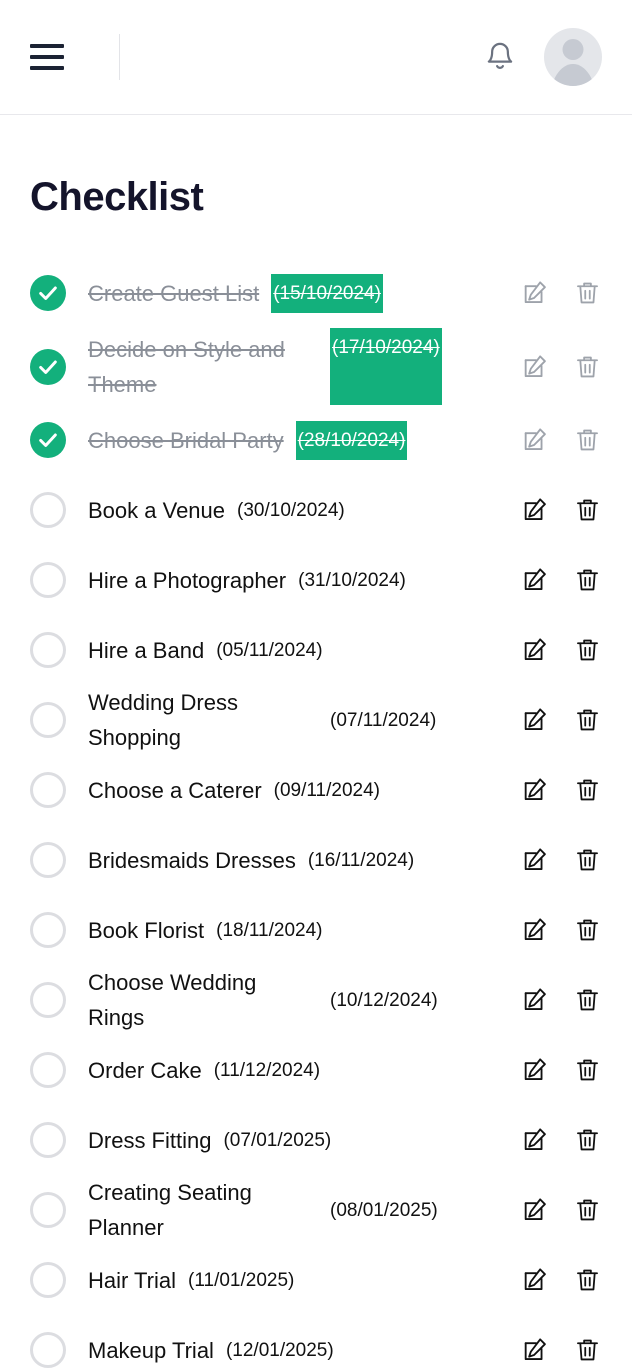 This screenshot has height=1368, width=632. I want to click on task-row: Choose a Caterer (09/11/2024), so click(316, 790).